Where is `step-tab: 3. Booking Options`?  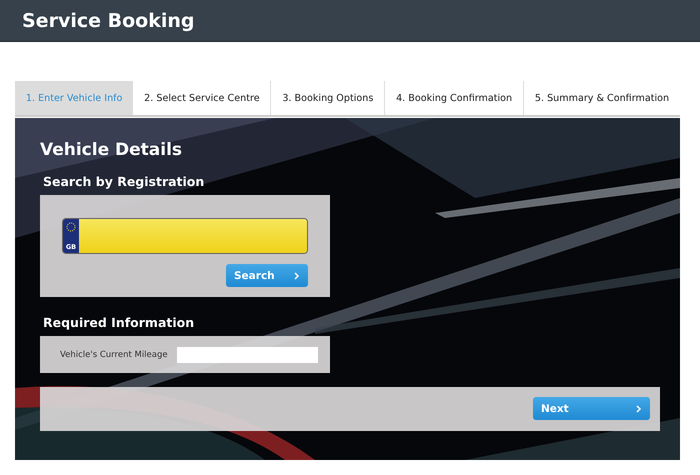 step-tab: 3. Booking Options is located at coordinates (327, 98).